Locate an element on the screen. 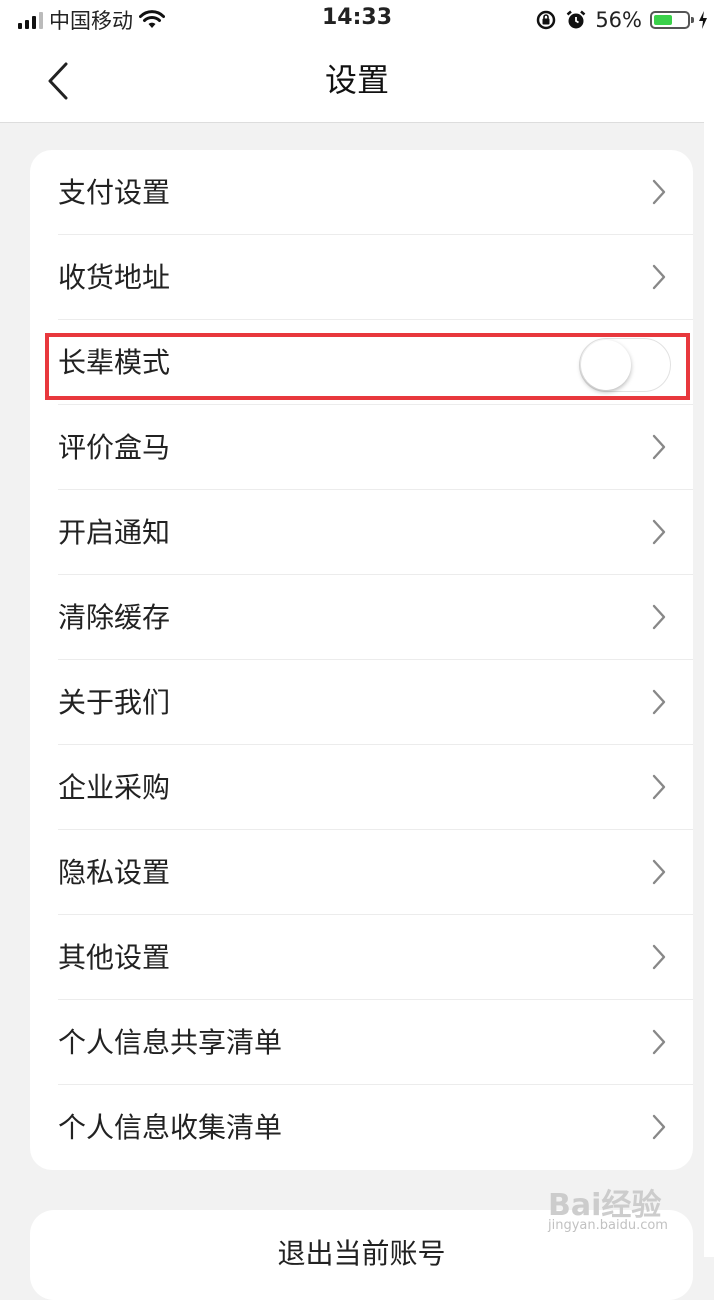 This screenshot has height=1300, width=714. settings-row-label: 评价盒马 is located at coordinates (114, 447).